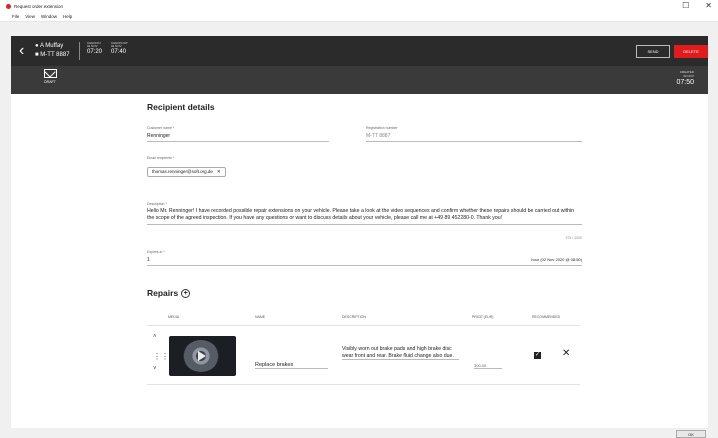 Image resolution: width=718 pixels, height=438 pixels. I want to click on registration-field: Registration number M-TT 8887, so click(474, 134).